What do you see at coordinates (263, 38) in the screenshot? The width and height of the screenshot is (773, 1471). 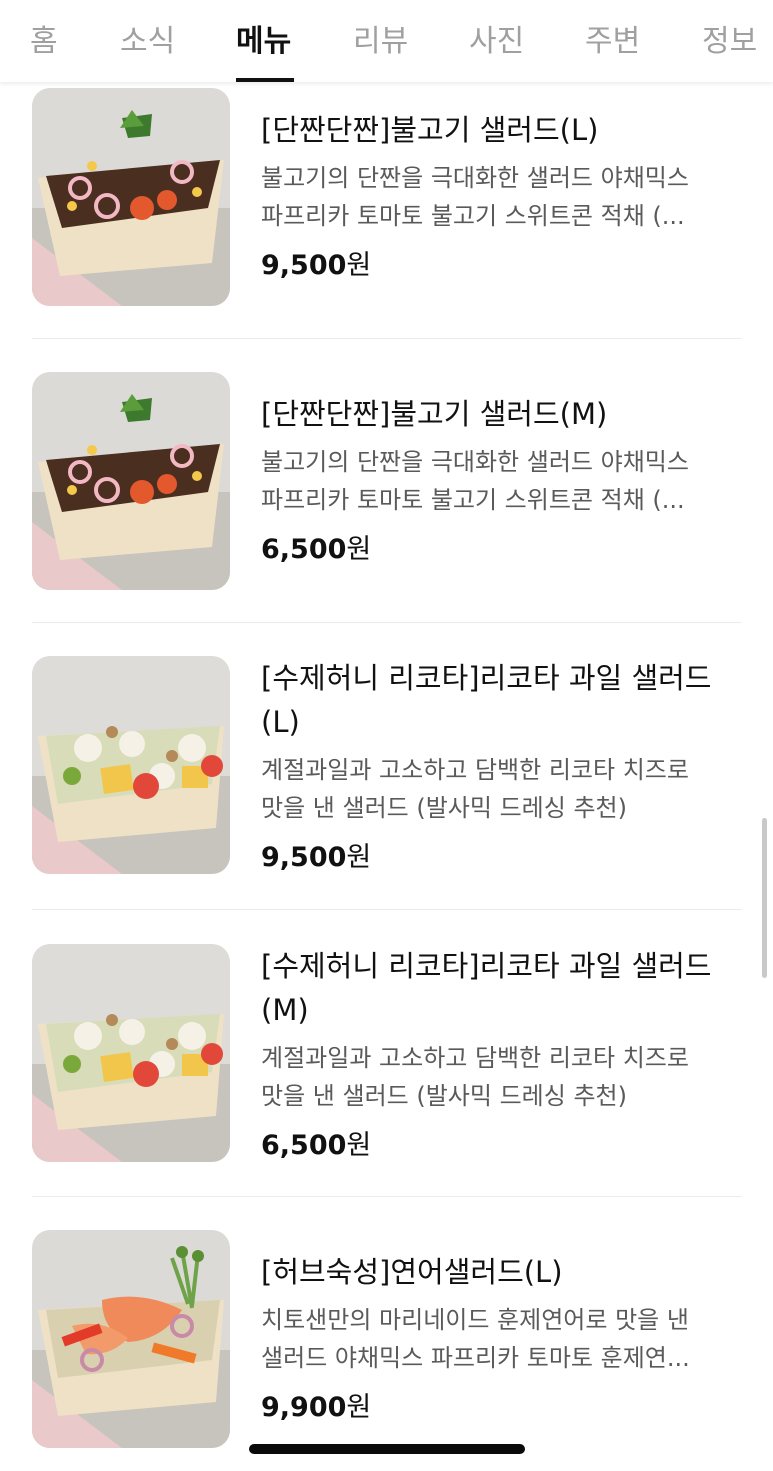 I see `tab-menu: 메뉴` at bounding box center [263, 38].